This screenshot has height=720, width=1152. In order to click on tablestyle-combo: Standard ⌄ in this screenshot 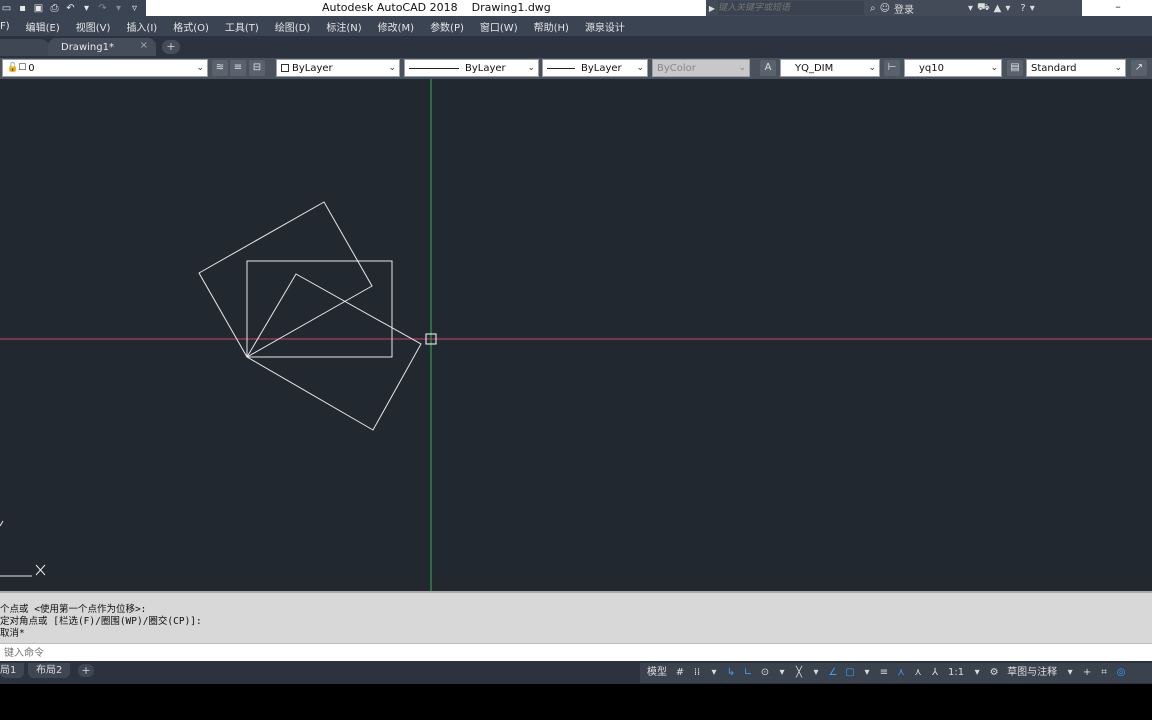, I will do `click(1076, 68)`.